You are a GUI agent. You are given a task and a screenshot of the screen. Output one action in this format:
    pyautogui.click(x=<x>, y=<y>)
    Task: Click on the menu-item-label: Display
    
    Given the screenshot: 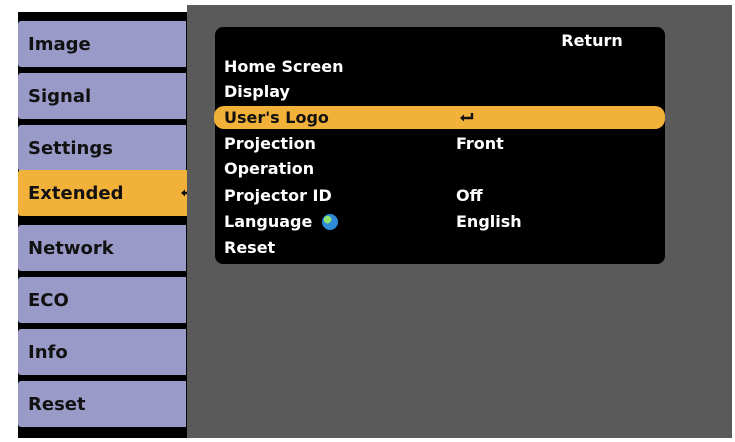 What is the action you would take?
    pyautogui.click(x=257, y=91)
    